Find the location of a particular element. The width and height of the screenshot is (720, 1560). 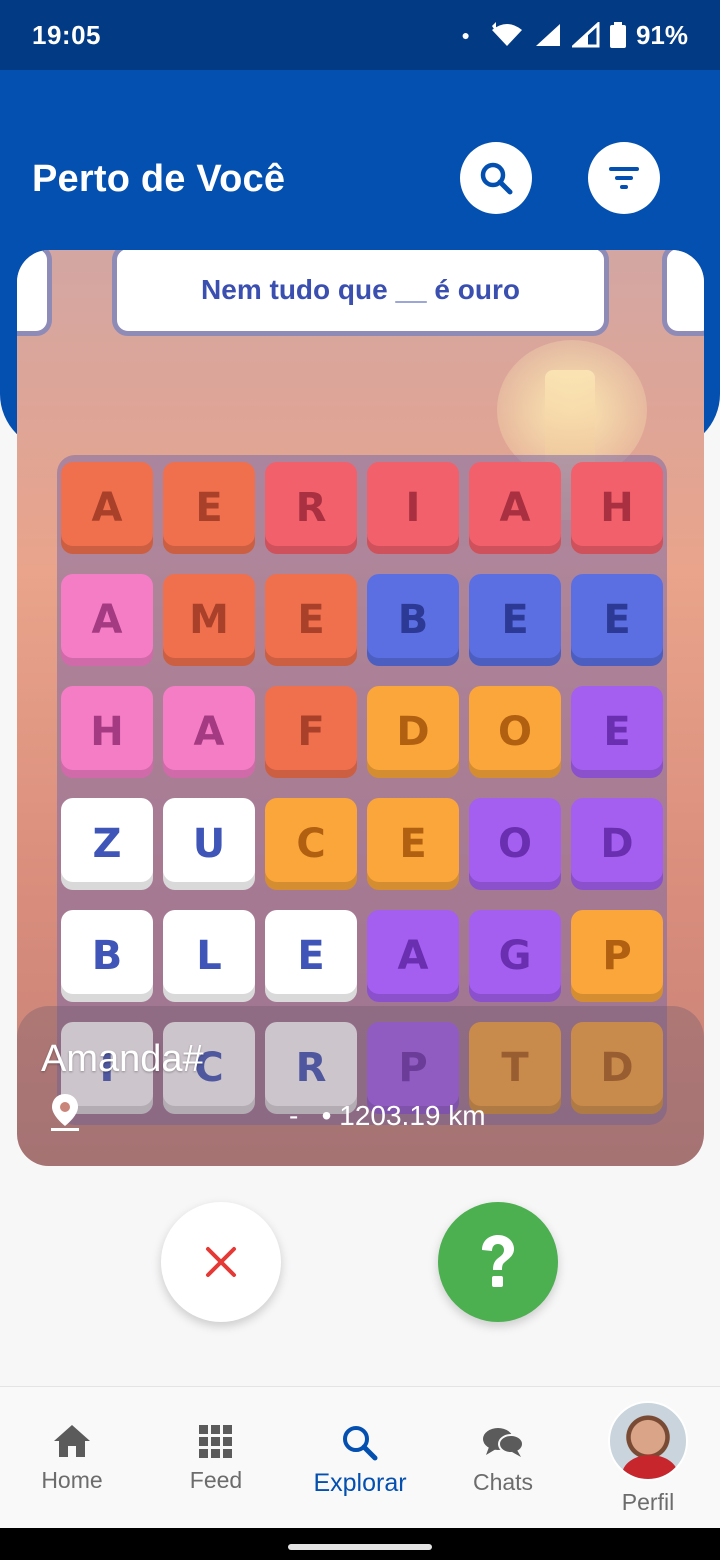

question-button is located at coordinates (498, 1262).